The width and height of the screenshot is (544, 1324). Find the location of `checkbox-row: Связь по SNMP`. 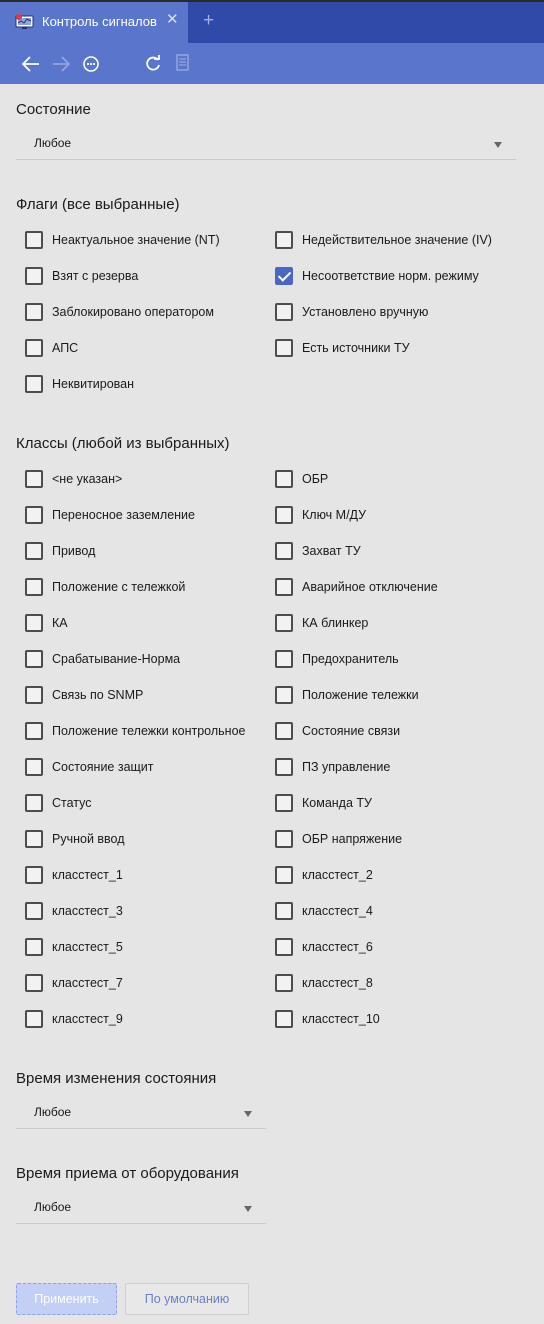

checkbox-row: Связь по SNMP is located at coordinates (84, 695).